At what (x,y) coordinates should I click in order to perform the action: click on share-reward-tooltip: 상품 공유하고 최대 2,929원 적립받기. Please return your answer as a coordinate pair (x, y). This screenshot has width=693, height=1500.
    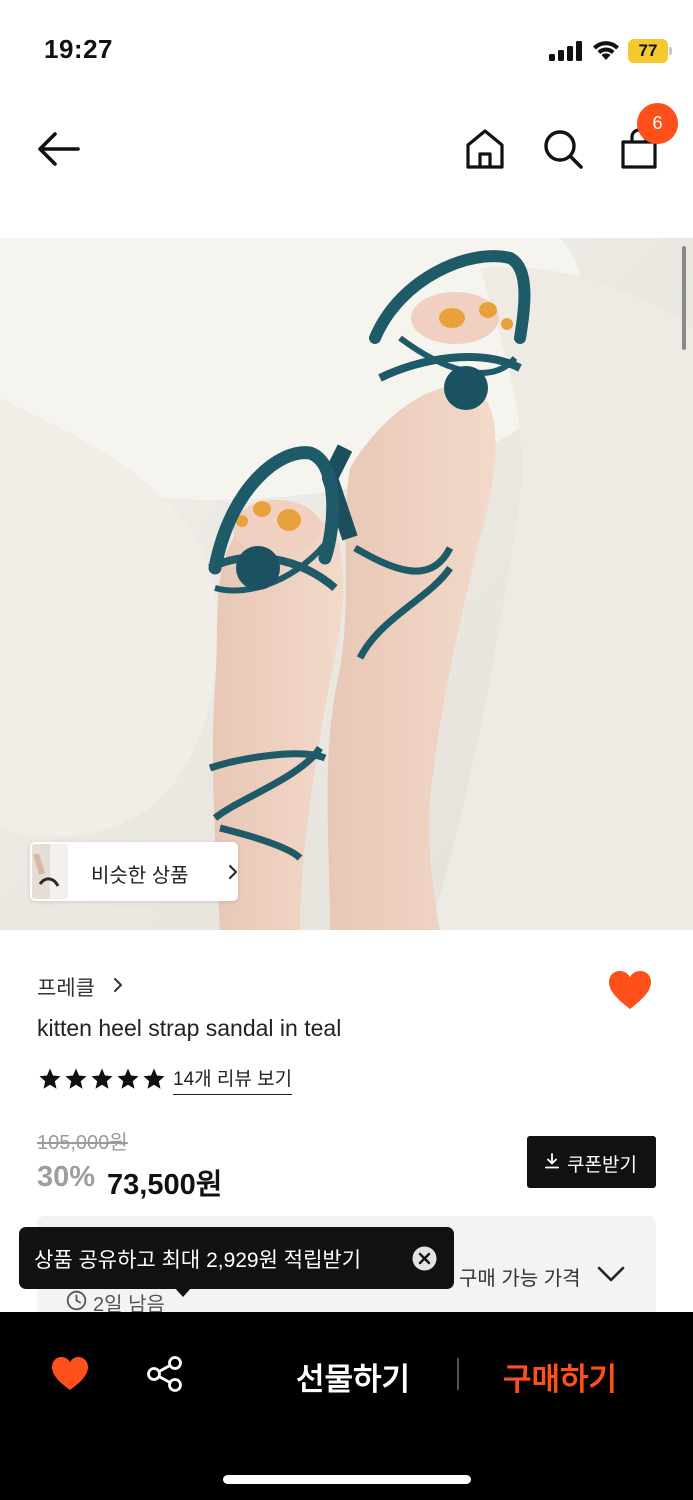
    Looking at the image, I should click on (236, 1262).